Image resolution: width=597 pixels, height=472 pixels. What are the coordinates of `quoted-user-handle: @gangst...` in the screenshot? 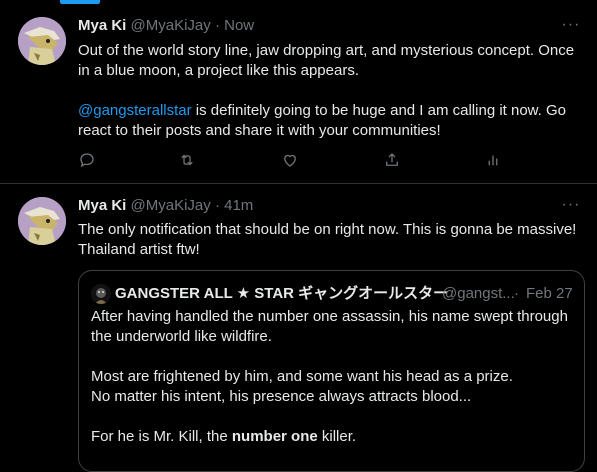 It's located at (478, 293).